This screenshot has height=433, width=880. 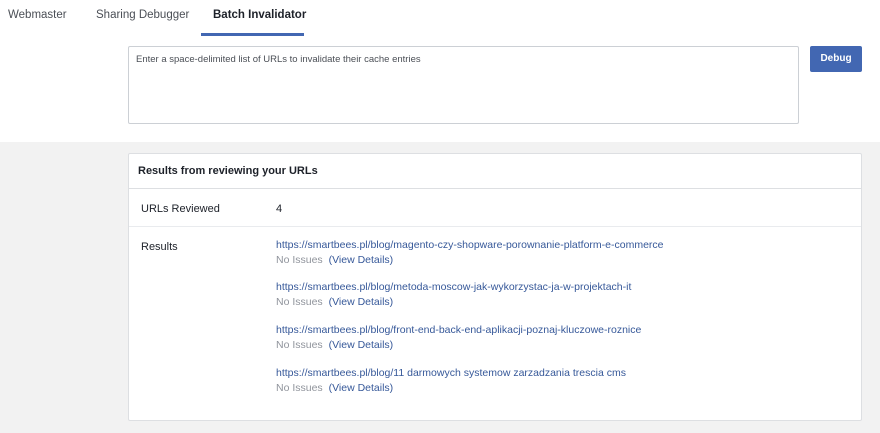 What do you see at coordinates (180, 209) in the screenshot?
I see `urls-reviewed-label: URLs Reviewed` at bounding box center [180, 209].